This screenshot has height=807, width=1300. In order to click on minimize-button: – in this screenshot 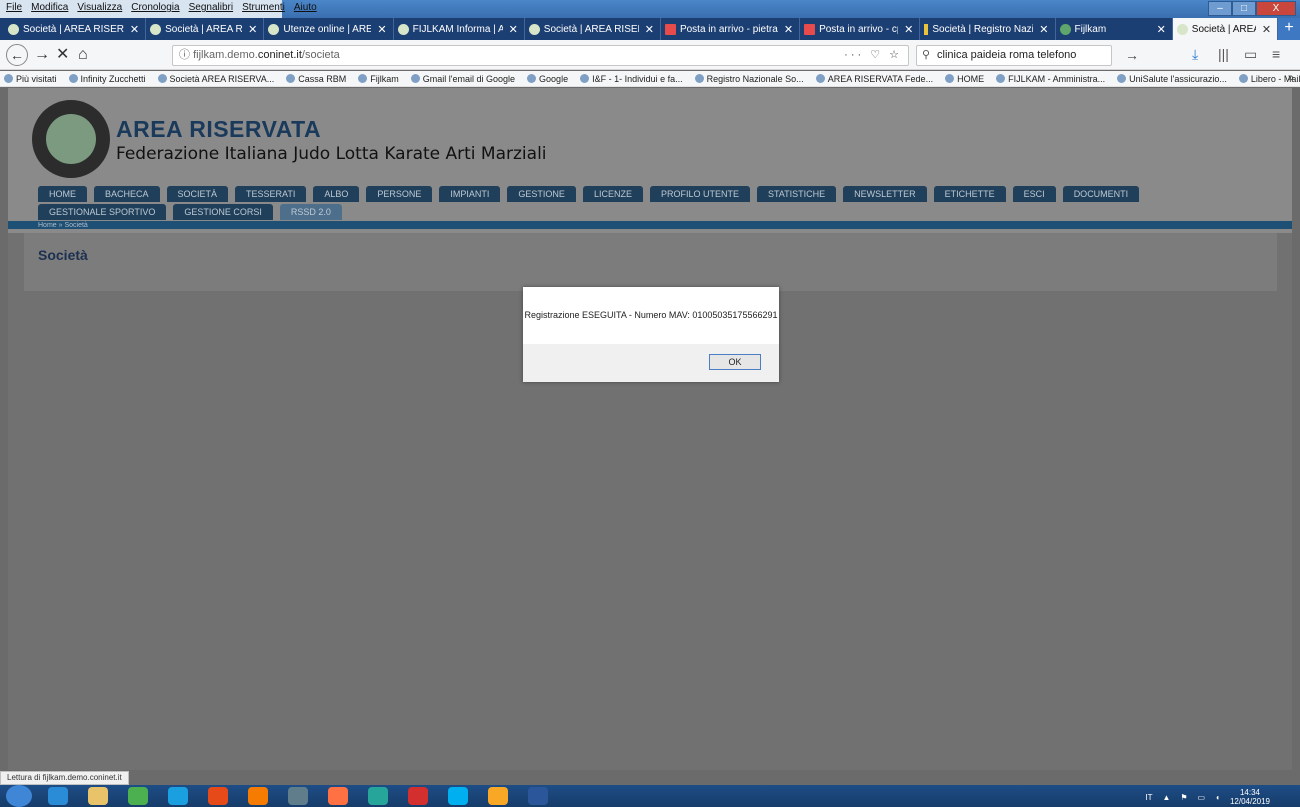, I will do `click(1220, 8)`.